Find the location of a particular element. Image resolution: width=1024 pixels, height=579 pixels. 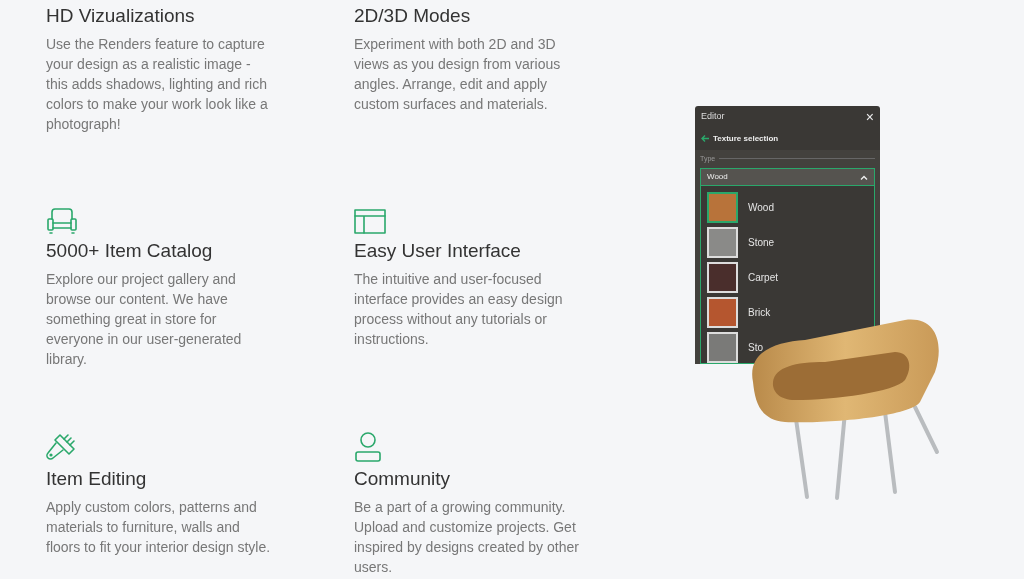

feature-description: Explore our project gallery and browse our content. We have something great in store for everyone in our user-generated library. is located at coordinates (144, 319).